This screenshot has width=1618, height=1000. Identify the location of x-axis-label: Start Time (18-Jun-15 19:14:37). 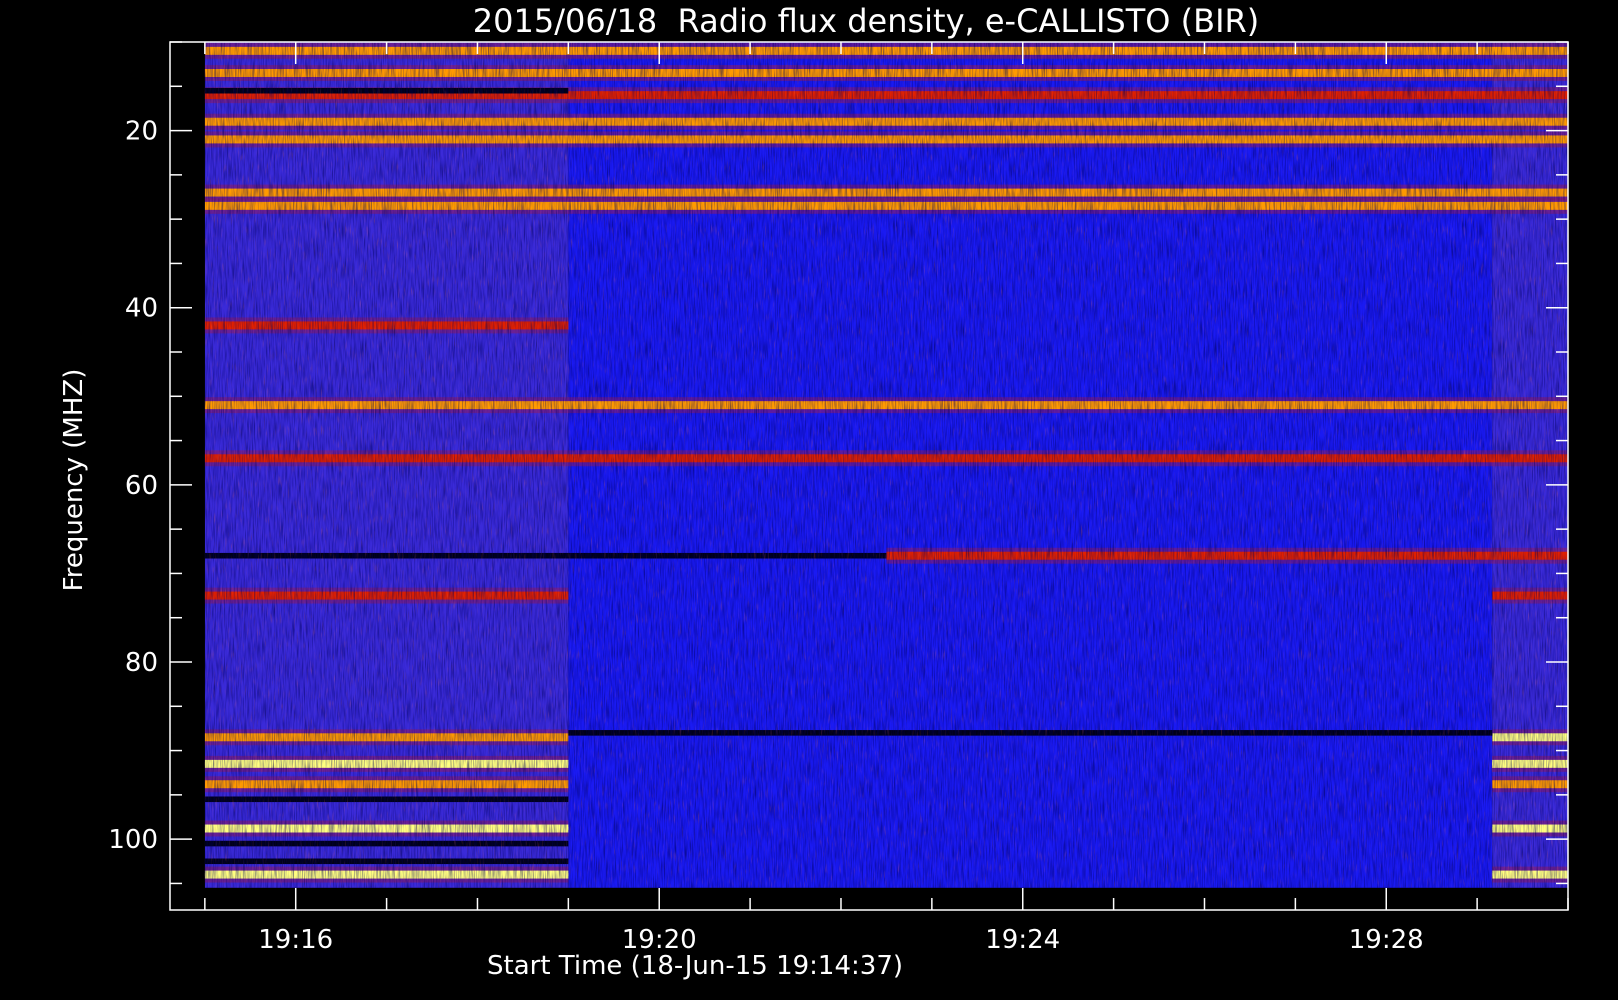
(695, 966).